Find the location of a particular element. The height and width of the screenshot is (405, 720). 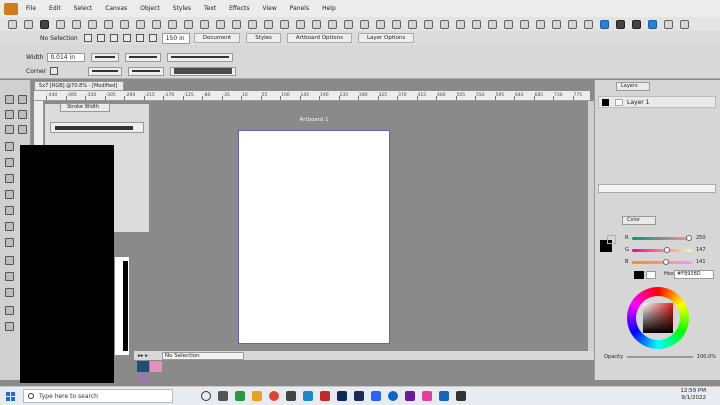

status-selection: No Selection is located at coordinates (203, 355).